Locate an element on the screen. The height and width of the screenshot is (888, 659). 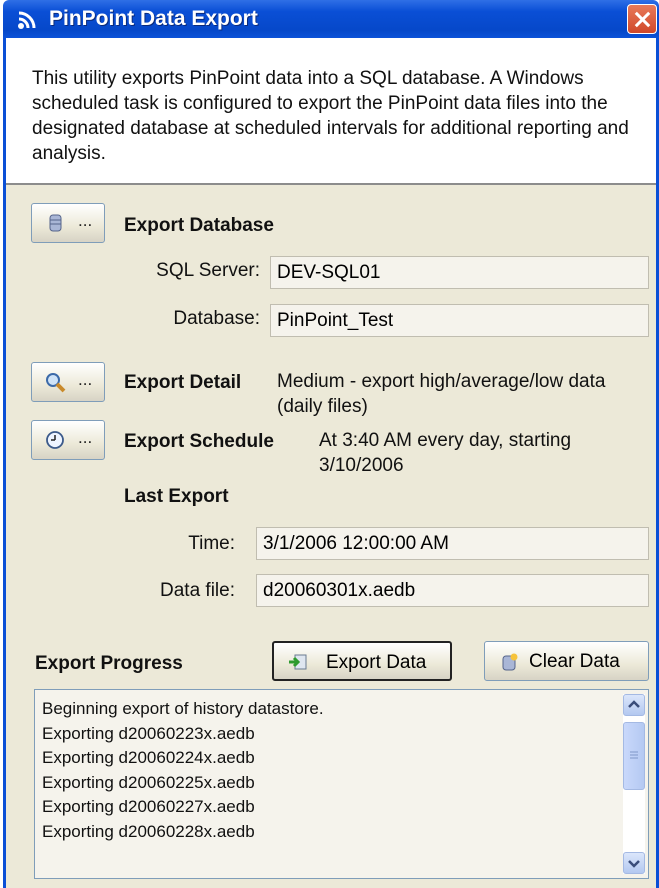
last-export-data-file-field: d20060301x.aedb is located at coordinates (452, 590).